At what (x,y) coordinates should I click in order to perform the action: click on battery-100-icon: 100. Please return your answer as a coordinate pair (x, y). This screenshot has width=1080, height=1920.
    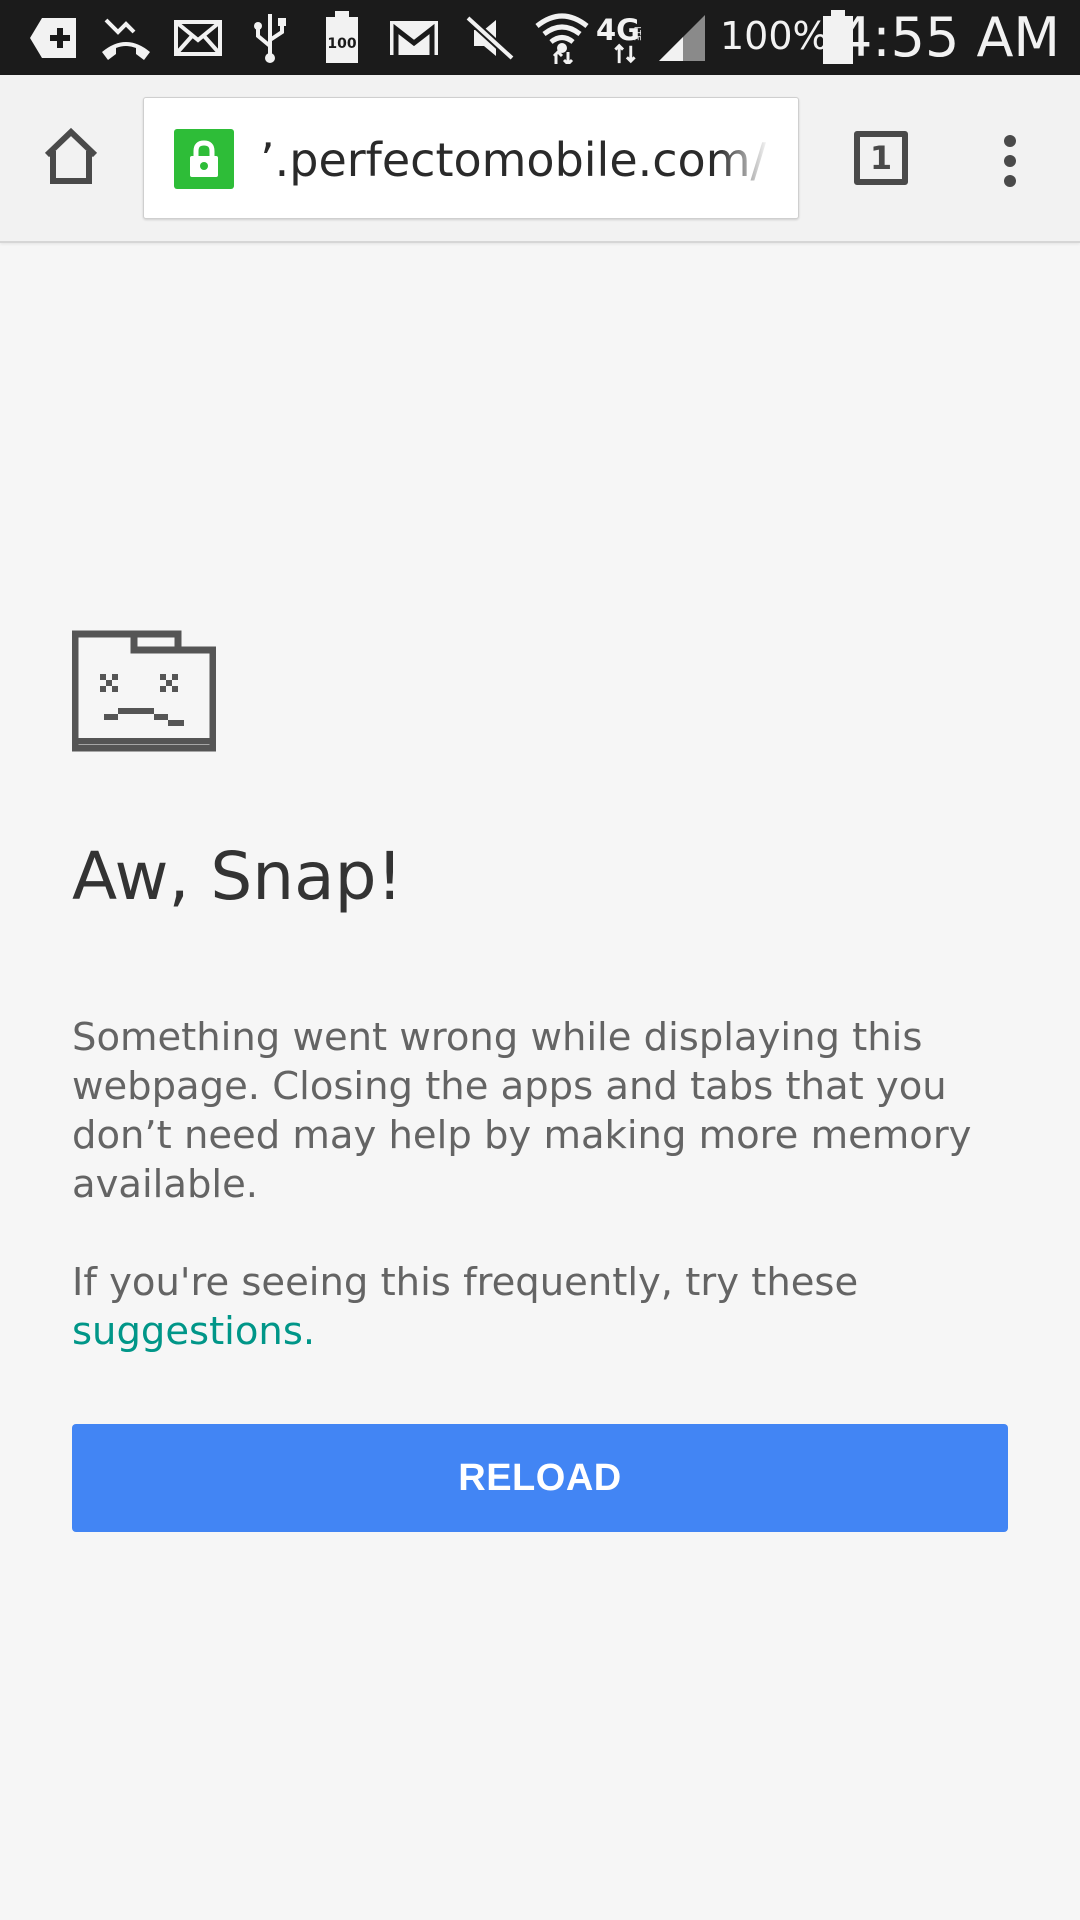
    Looking at the image, I should click on (342, 38).